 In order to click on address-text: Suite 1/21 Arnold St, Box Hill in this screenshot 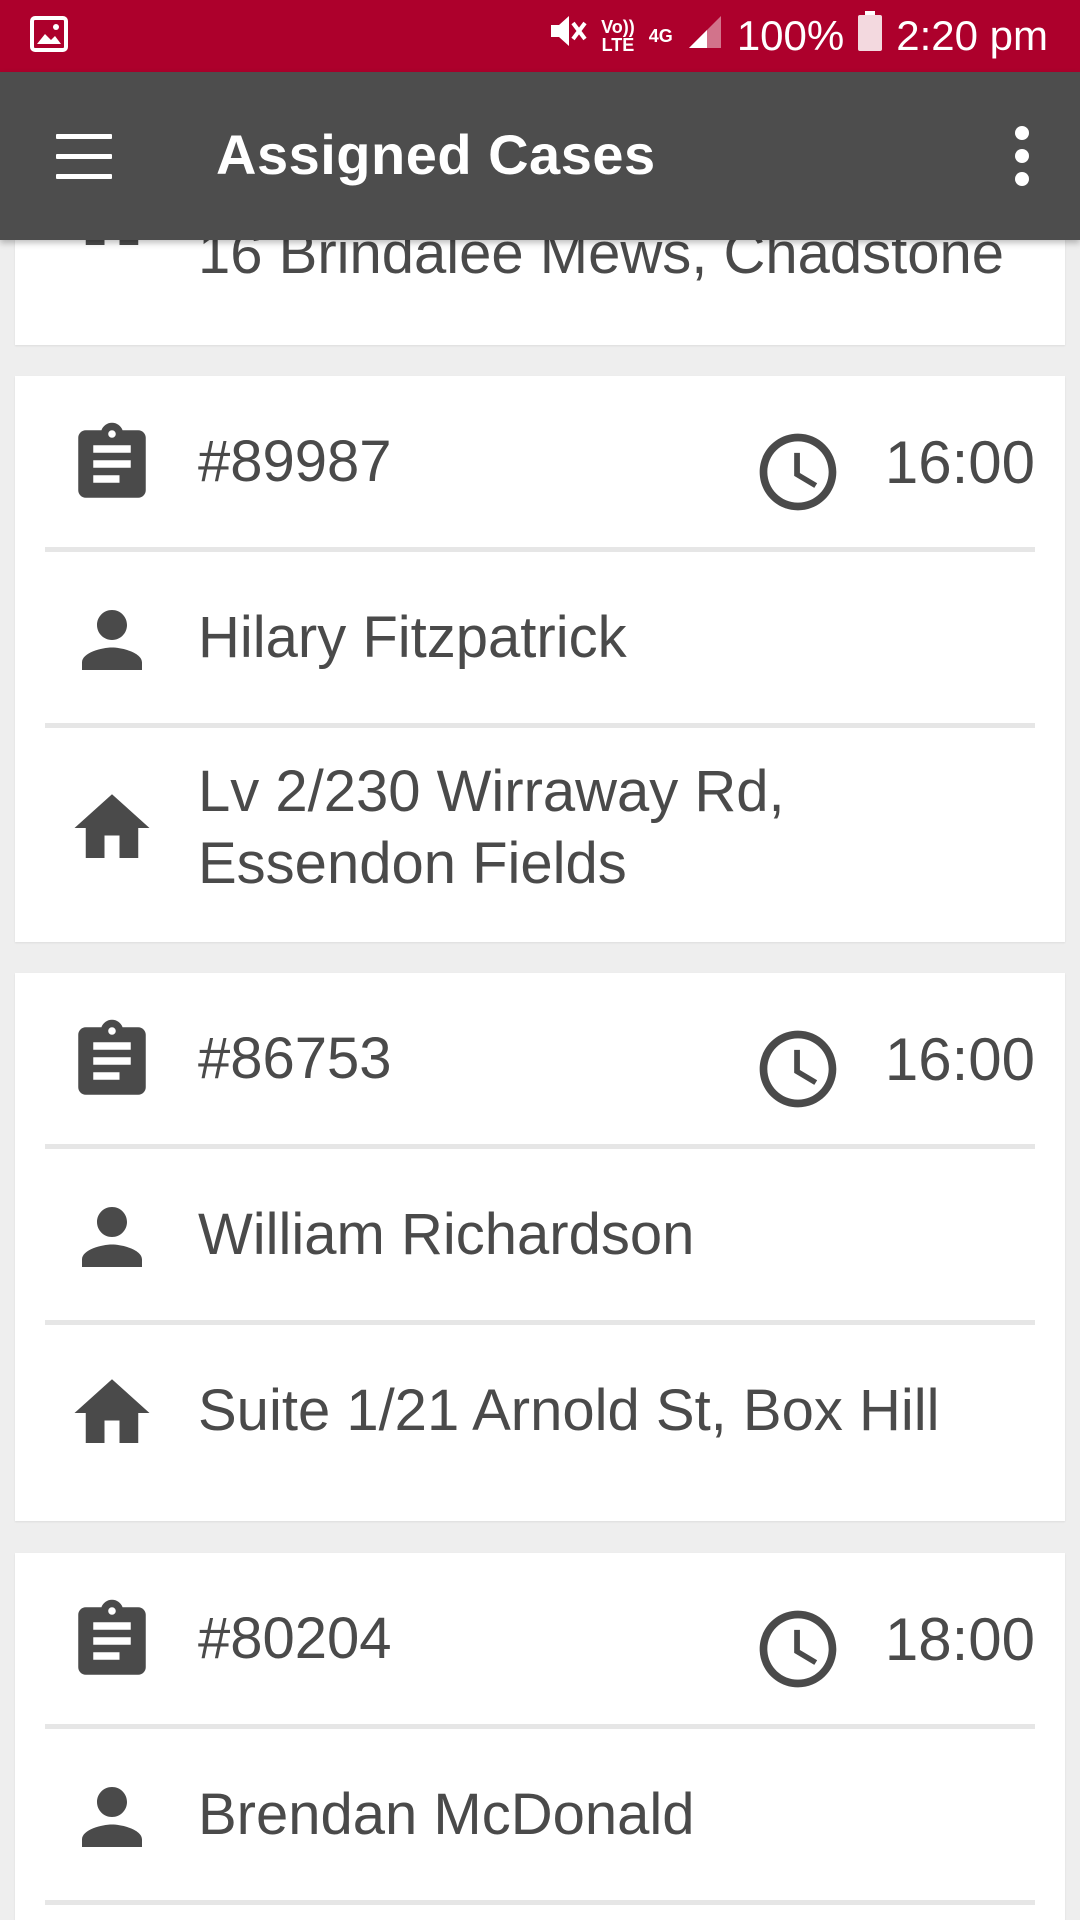, I will do `click(569, 1410)`.